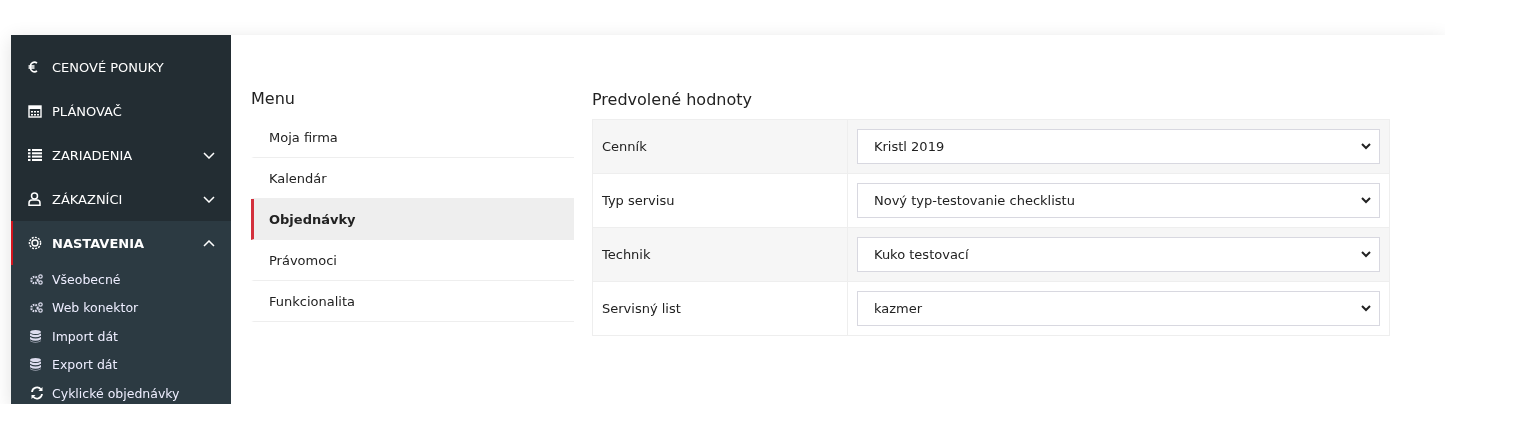 The image size is (1519, 442). Describe the element at coordinates (121, 111) in the screenshot. I see `sidebar-item: PLÁNOVAČ` at that location.